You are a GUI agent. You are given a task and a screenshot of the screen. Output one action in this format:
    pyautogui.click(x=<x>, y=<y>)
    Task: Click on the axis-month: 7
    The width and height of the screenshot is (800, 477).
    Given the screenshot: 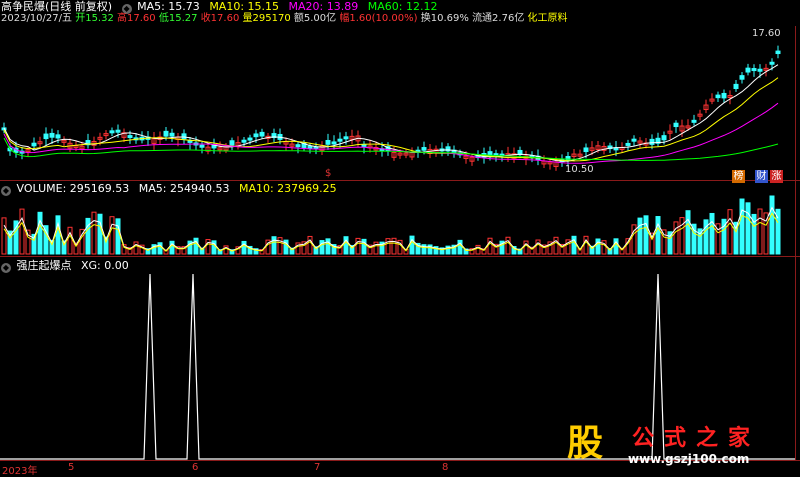 What is the action you would take?
    pyautogui.click(x=317, y=467)
    